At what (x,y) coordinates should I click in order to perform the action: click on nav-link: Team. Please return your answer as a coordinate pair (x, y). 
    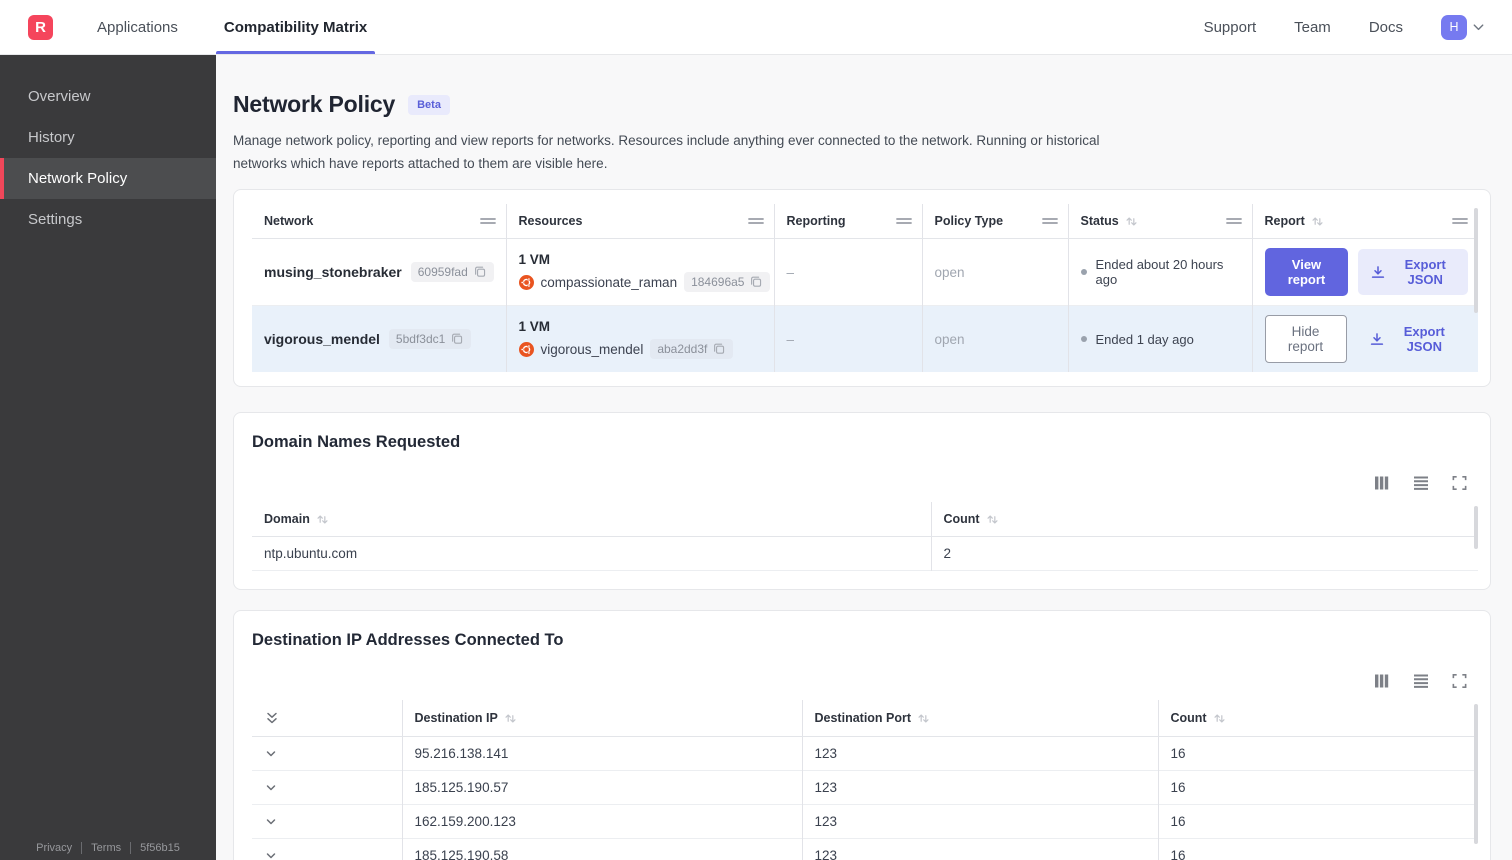
    Looking at the image, I should click on (1312, 27).